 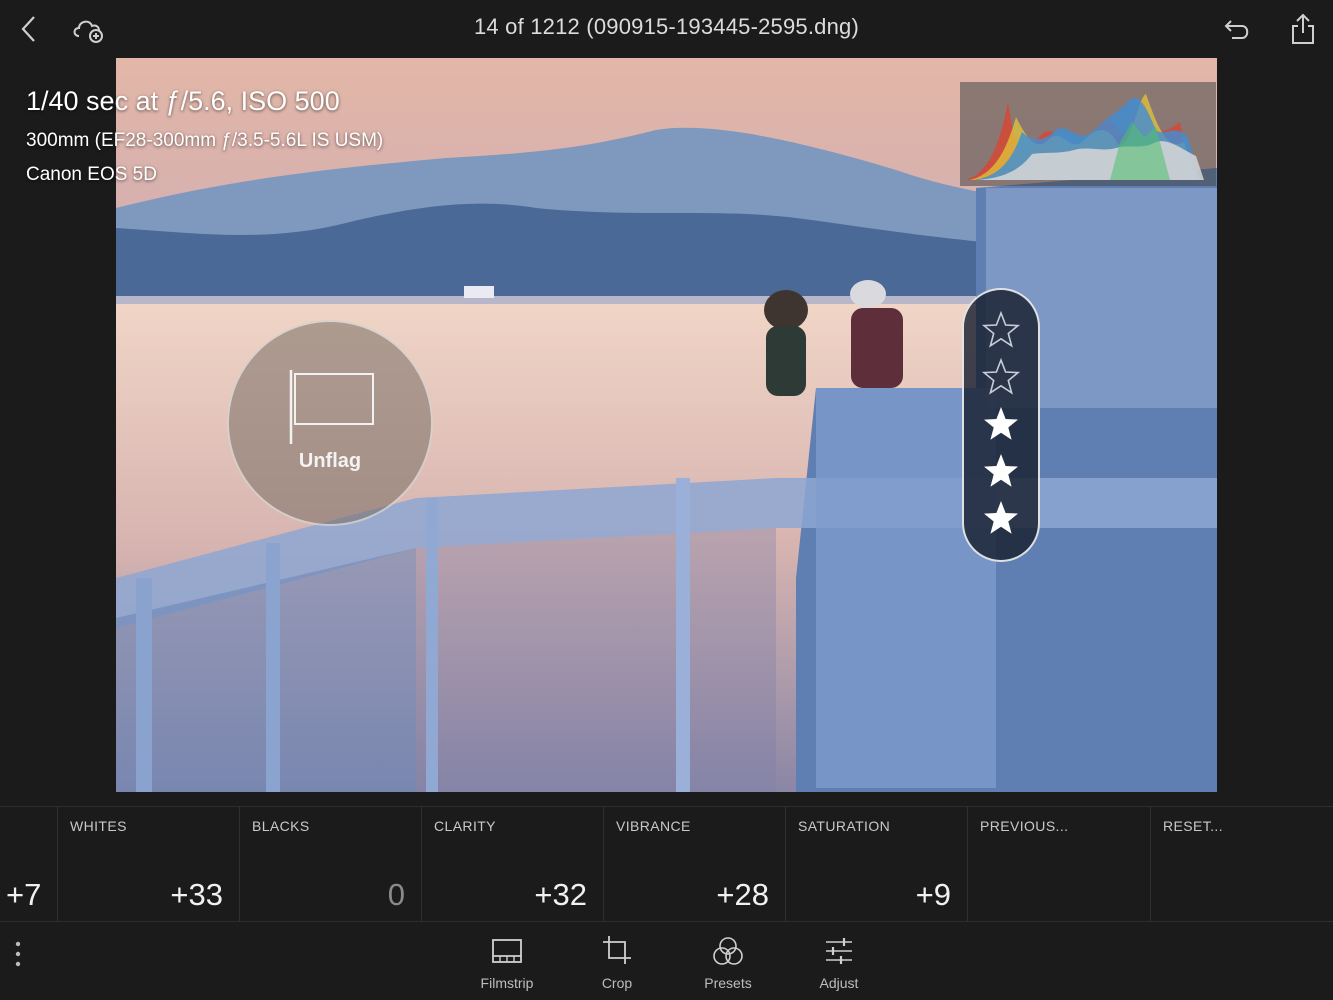 I want to click on presets-button: Presets, so click(x=728, y=964).